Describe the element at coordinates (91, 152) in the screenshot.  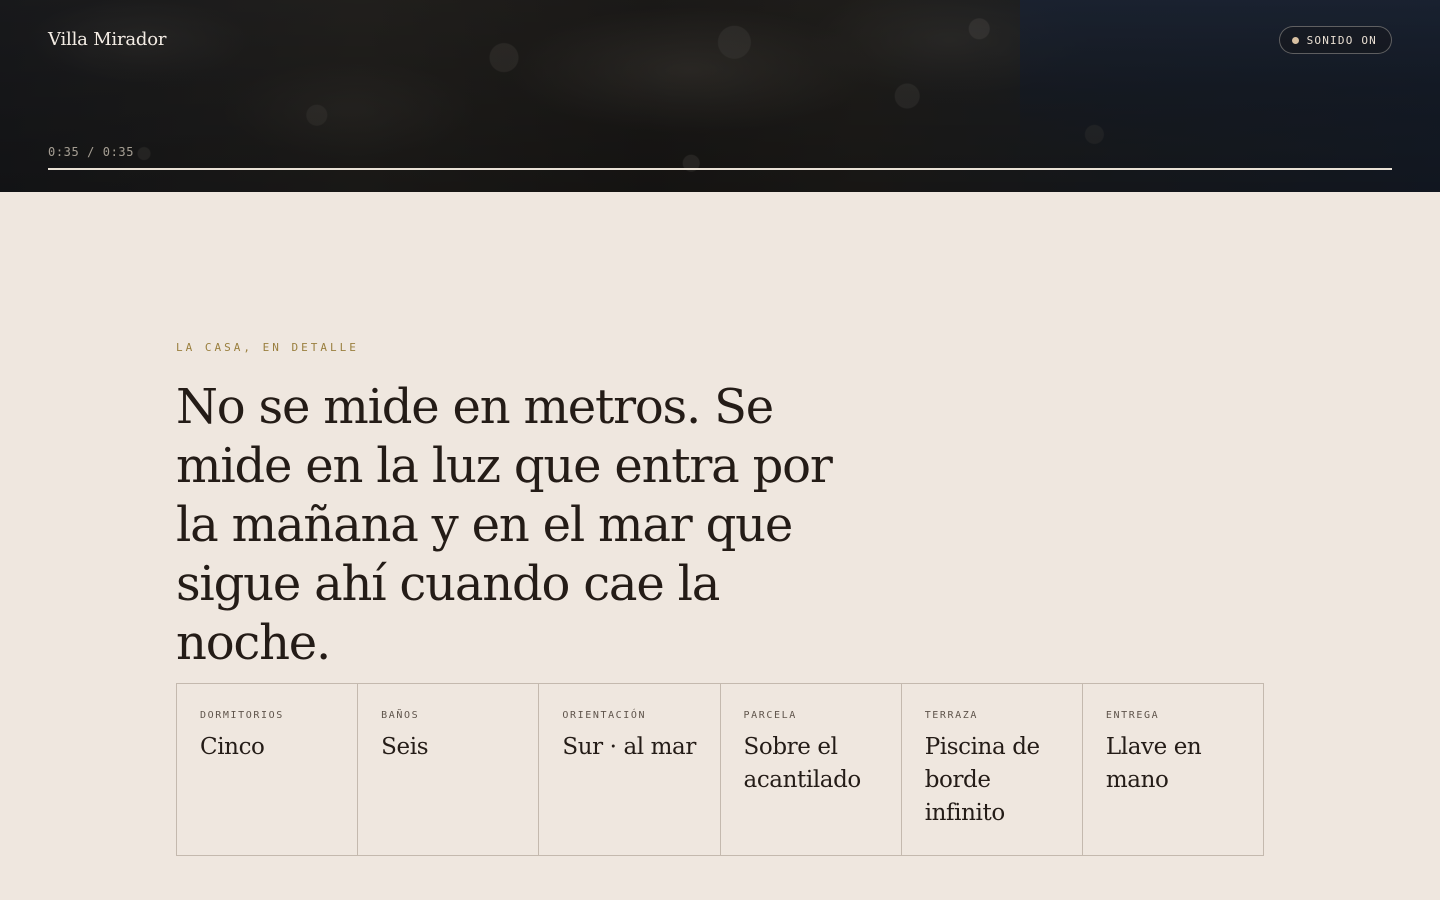
I see `video-time-readout: 0:35 / 0:35` at that location.